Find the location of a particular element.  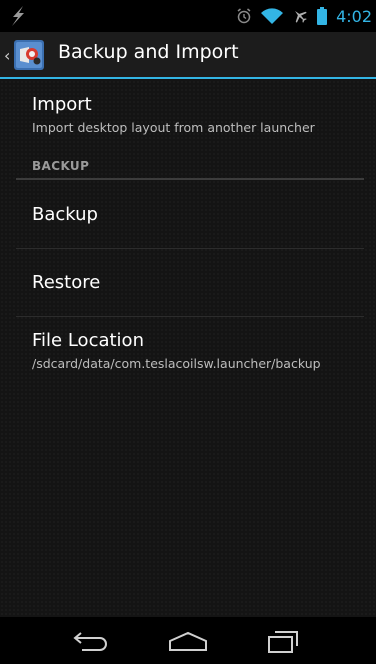

import-title: Import is located at coordinates (62, 104).